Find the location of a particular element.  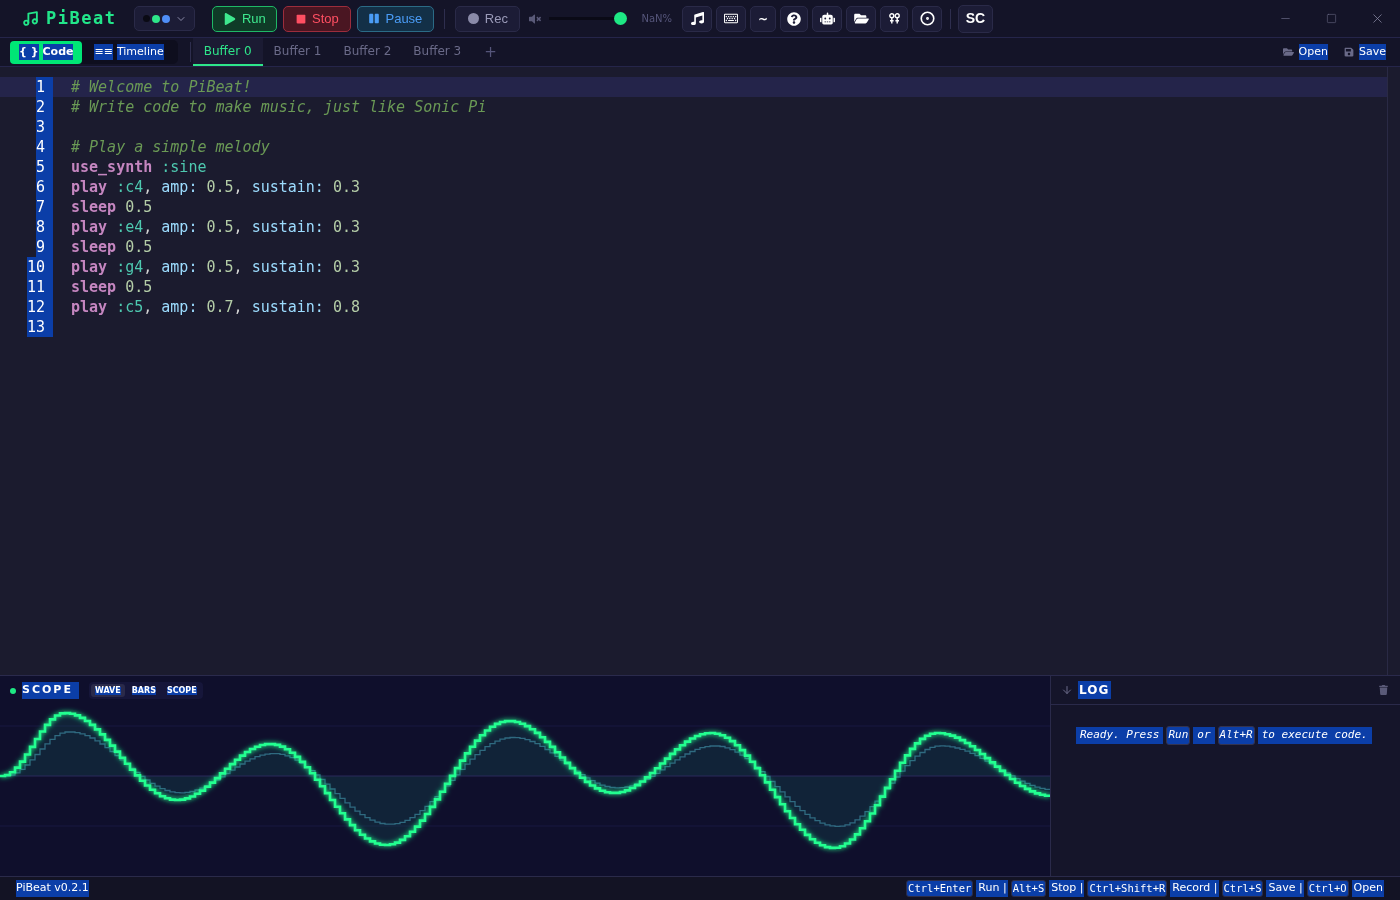

code-line: play :c4, amp: 0.5, sustain: 0.3 is located at coordinates (215, 187).